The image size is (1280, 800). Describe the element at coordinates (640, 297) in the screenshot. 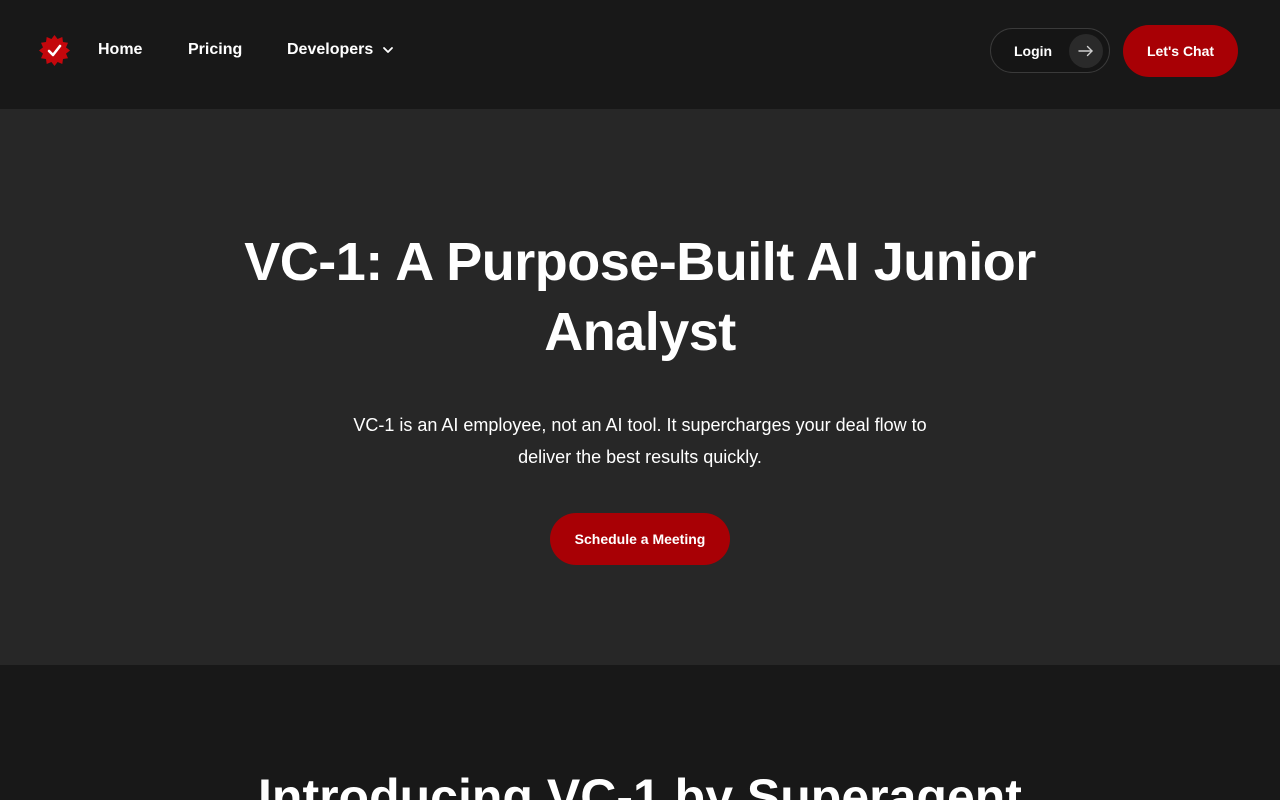

I see `hero-title: VC-1: A Purpose-Built AI Junior Analyst` at that location.